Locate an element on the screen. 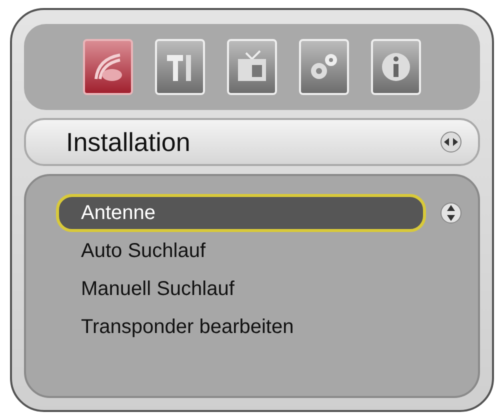  menu-item: Antenne is located at coordinates (241, 213).